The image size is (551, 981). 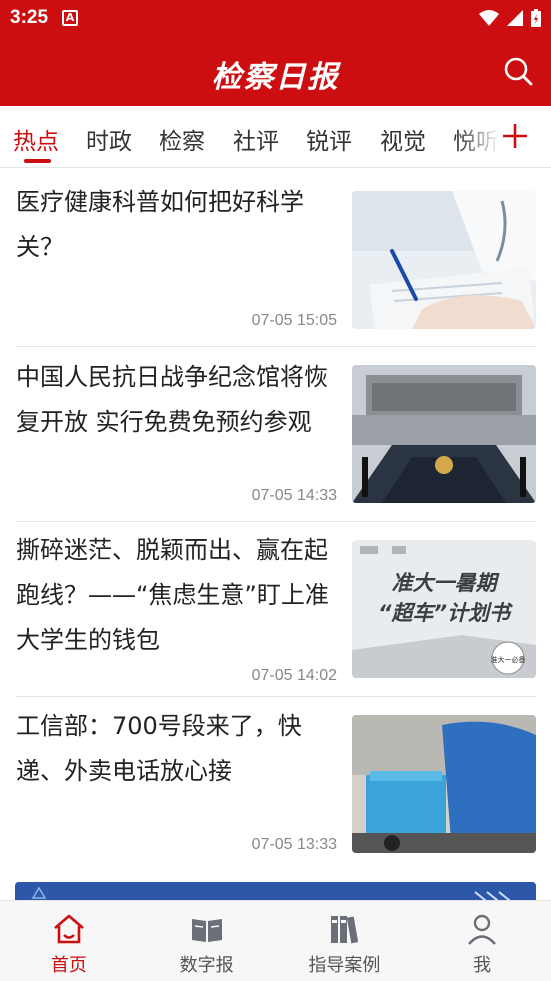 I want to click on adobe-icon: A, so click(x=70, y=18).